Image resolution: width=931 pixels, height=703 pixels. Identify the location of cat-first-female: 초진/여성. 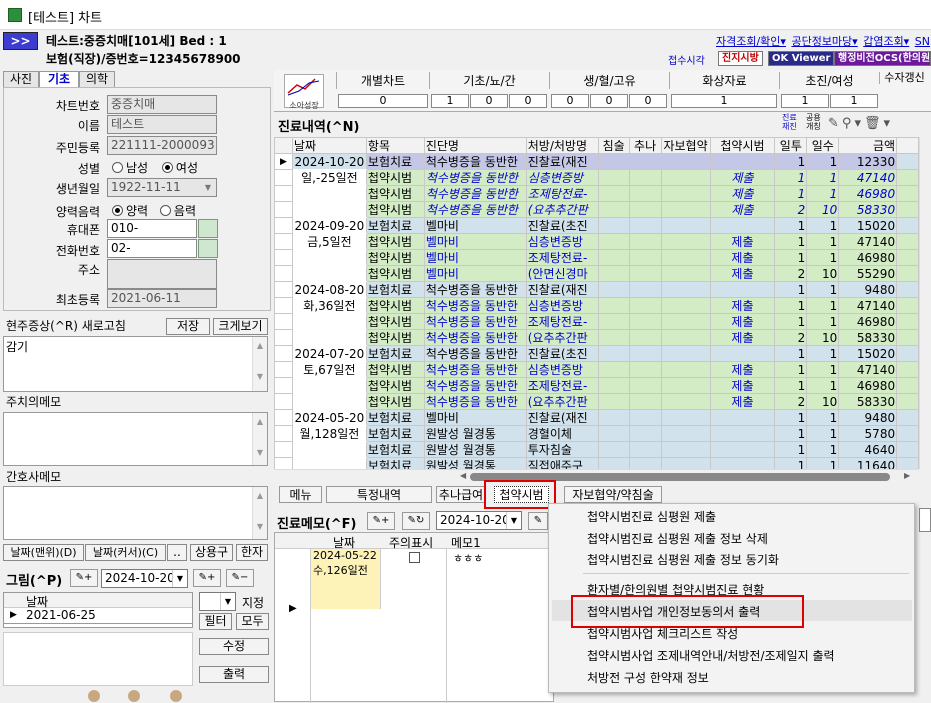
(829, 80).